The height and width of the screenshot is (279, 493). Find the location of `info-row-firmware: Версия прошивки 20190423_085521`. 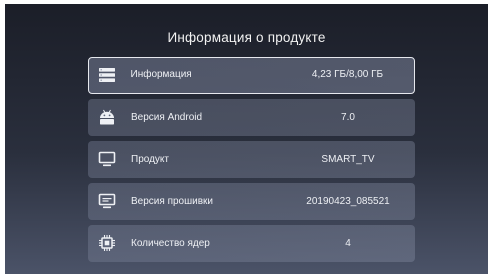

info-row-firmware: Версия прошивки 20190423_085521 is located at coordinates (251, 201).